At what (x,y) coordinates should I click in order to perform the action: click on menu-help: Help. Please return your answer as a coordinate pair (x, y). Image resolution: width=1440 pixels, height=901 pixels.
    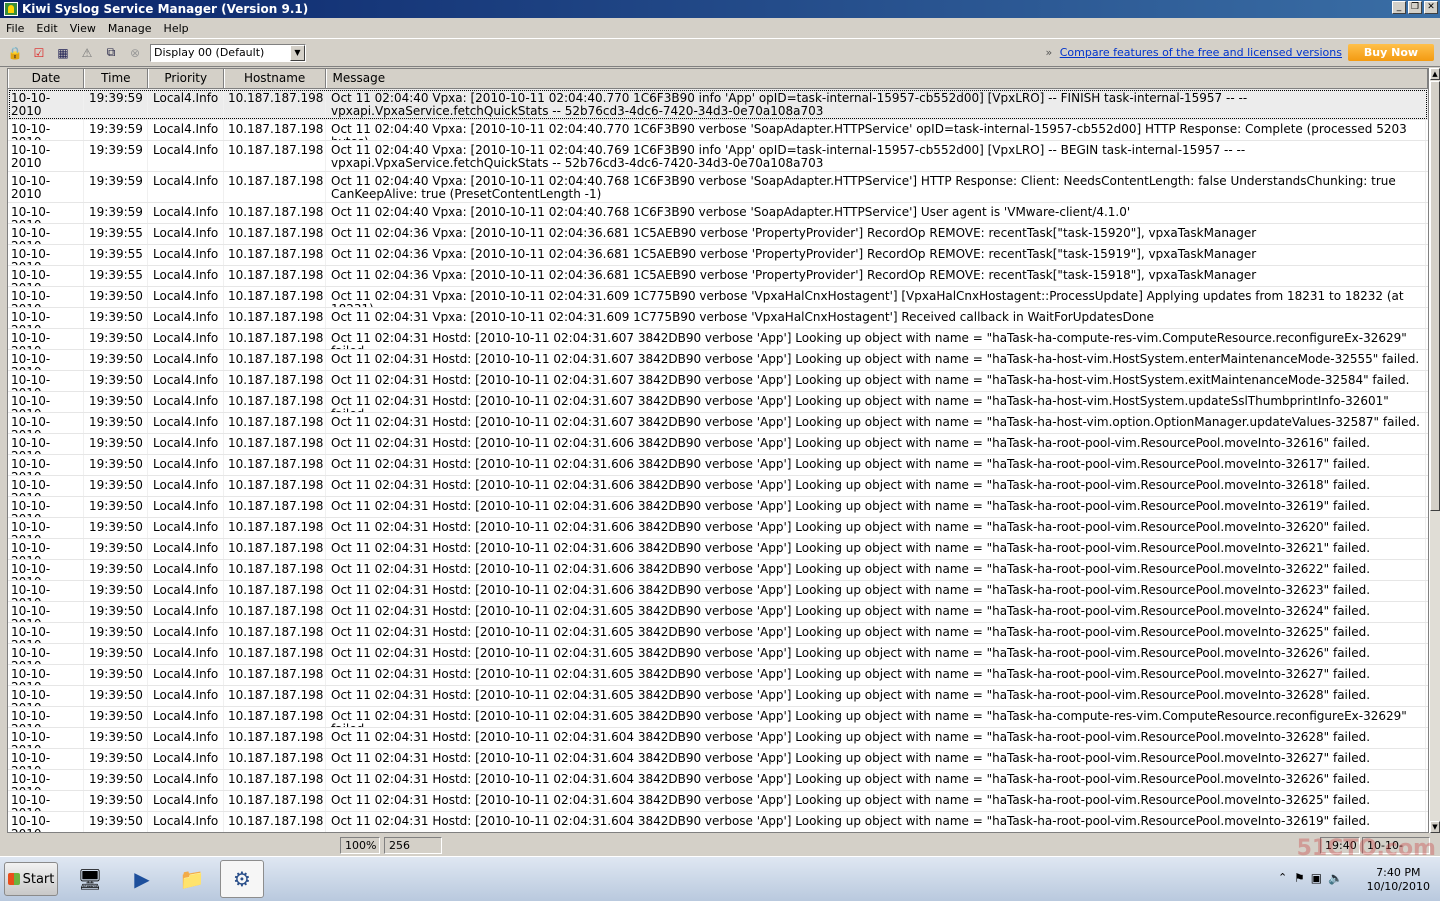
    Looking at the image, I should click on (176, 28).